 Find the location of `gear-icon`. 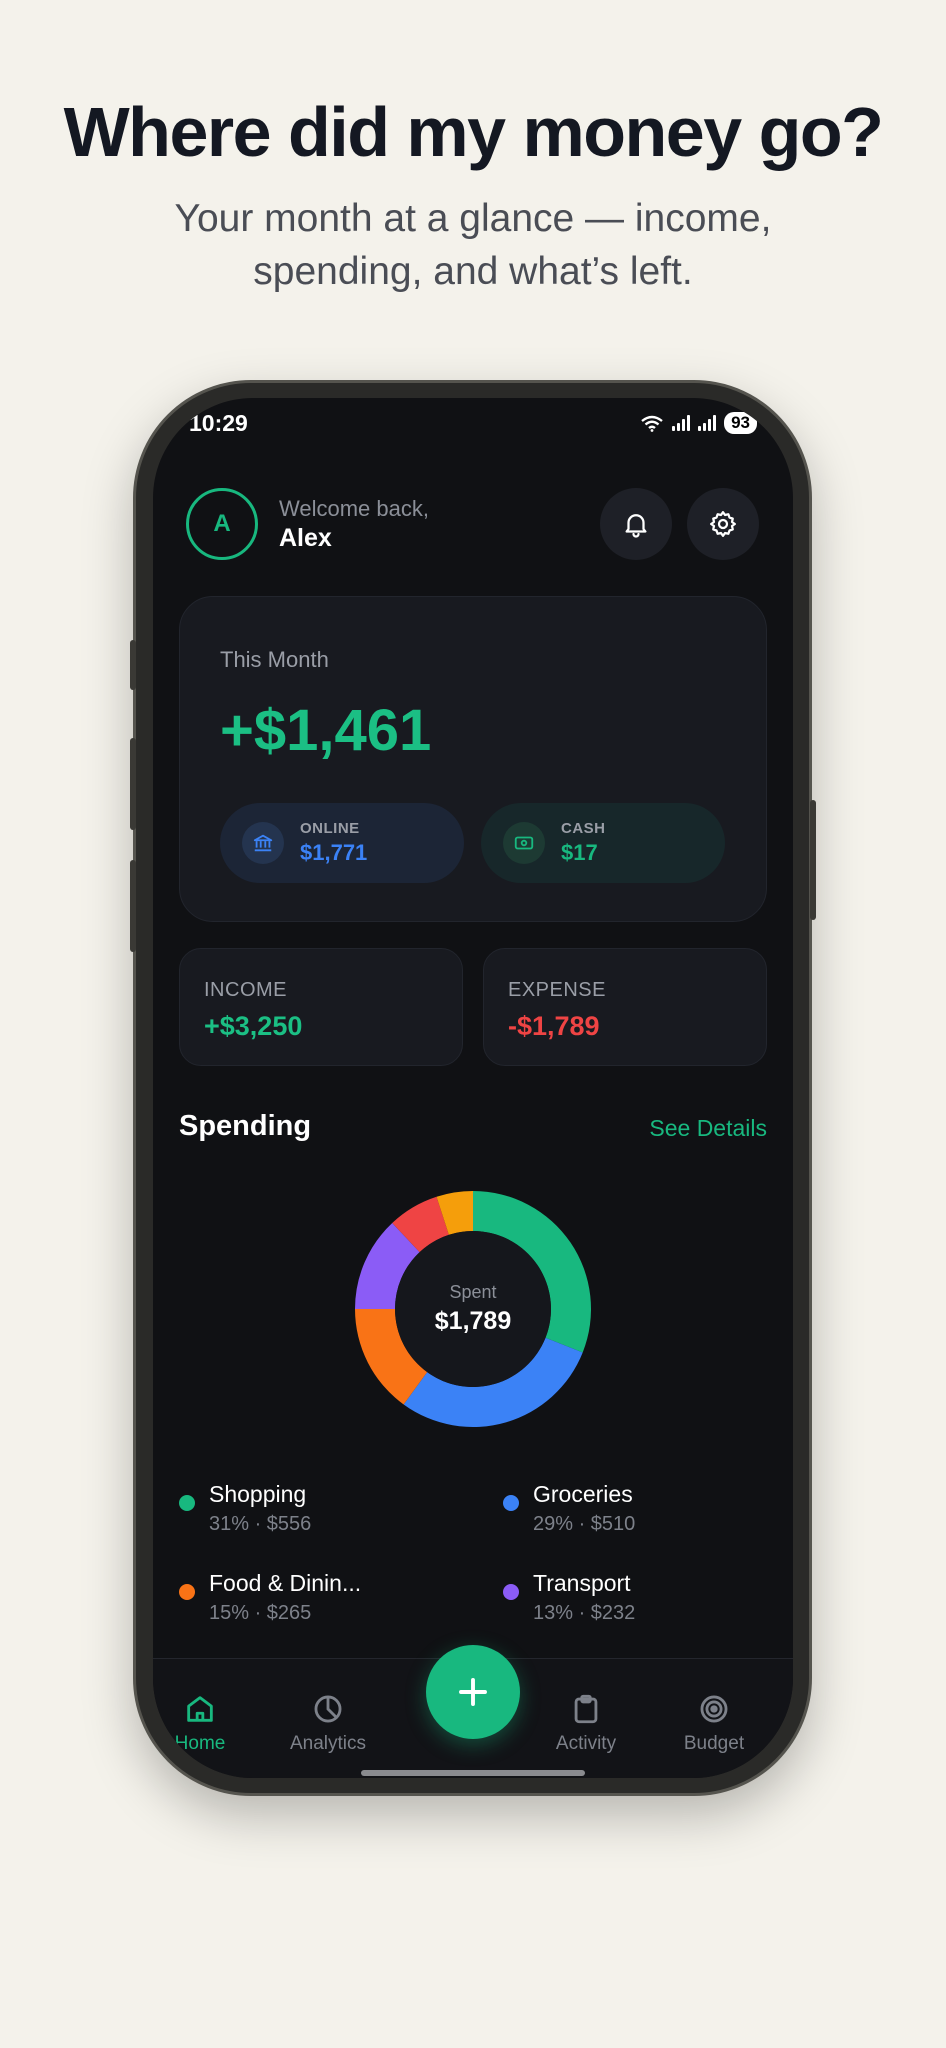

gear-icon is located at coordinates (723, 524).